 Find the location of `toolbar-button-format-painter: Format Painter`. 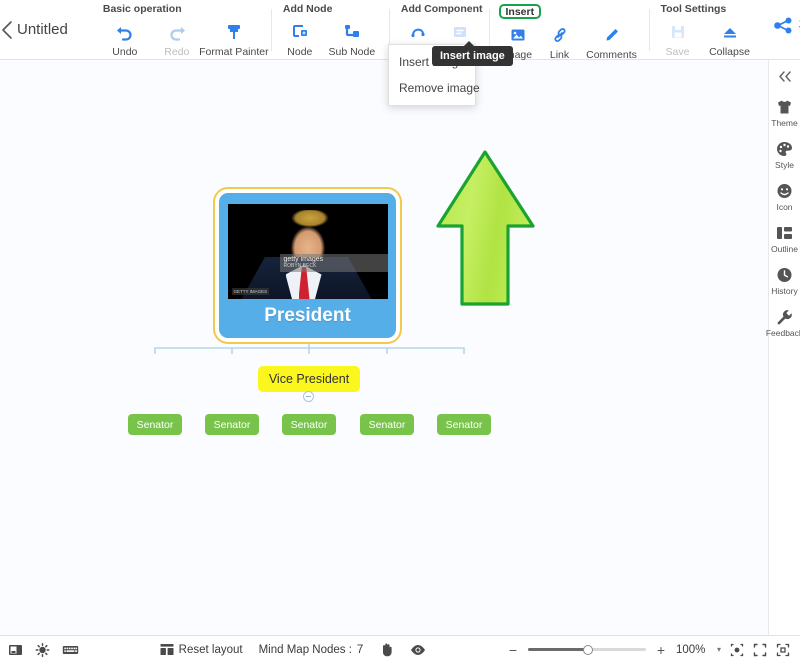

toolbar-button-format-painter: Format Painter is located at coordinates (234, 38).